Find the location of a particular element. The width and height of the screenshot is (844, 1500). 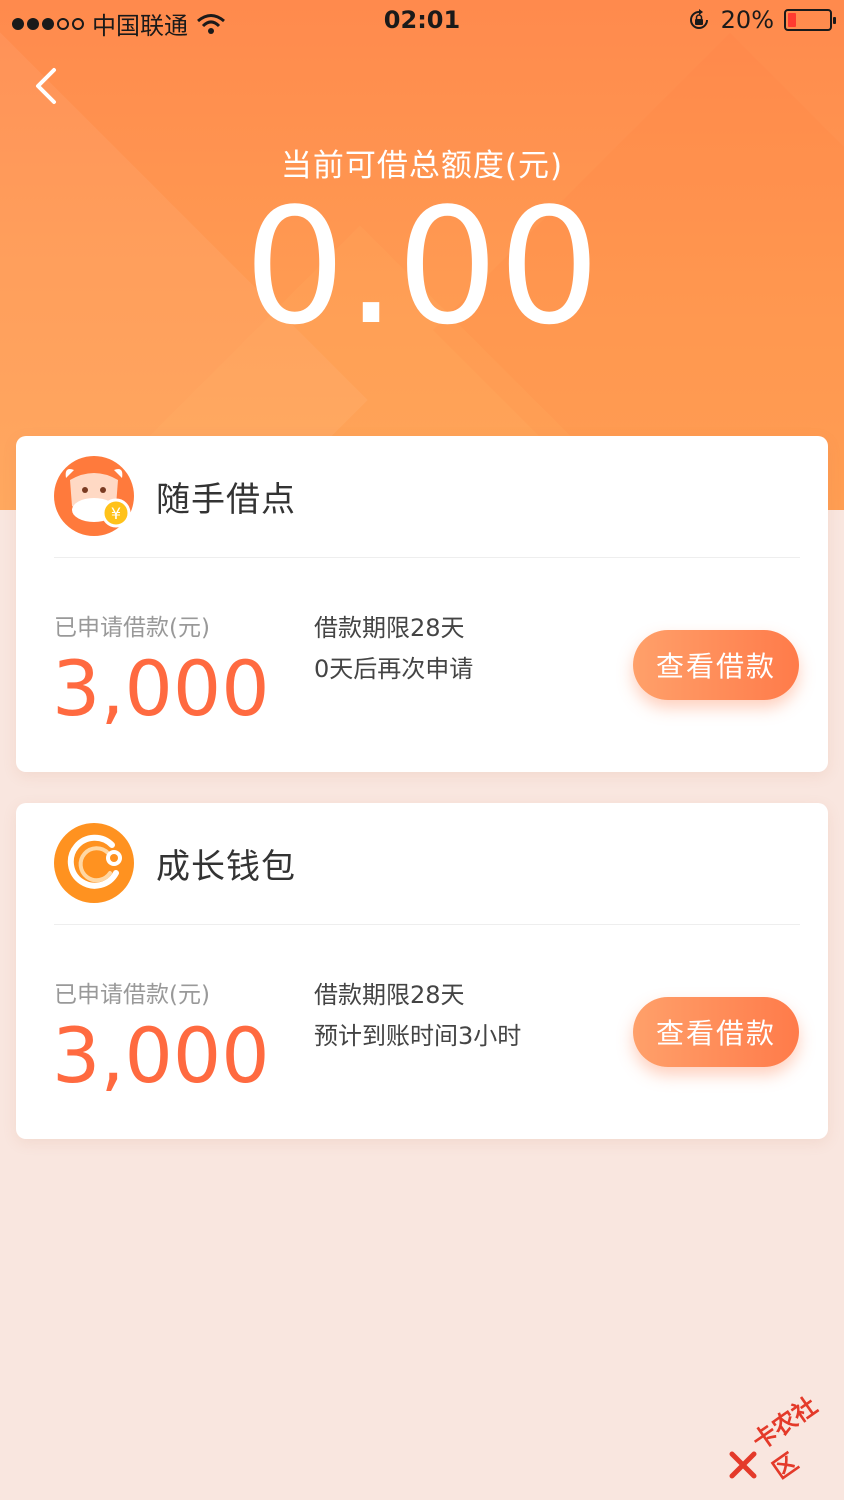

back-arrow-icon is located at coordinates (46, 86).